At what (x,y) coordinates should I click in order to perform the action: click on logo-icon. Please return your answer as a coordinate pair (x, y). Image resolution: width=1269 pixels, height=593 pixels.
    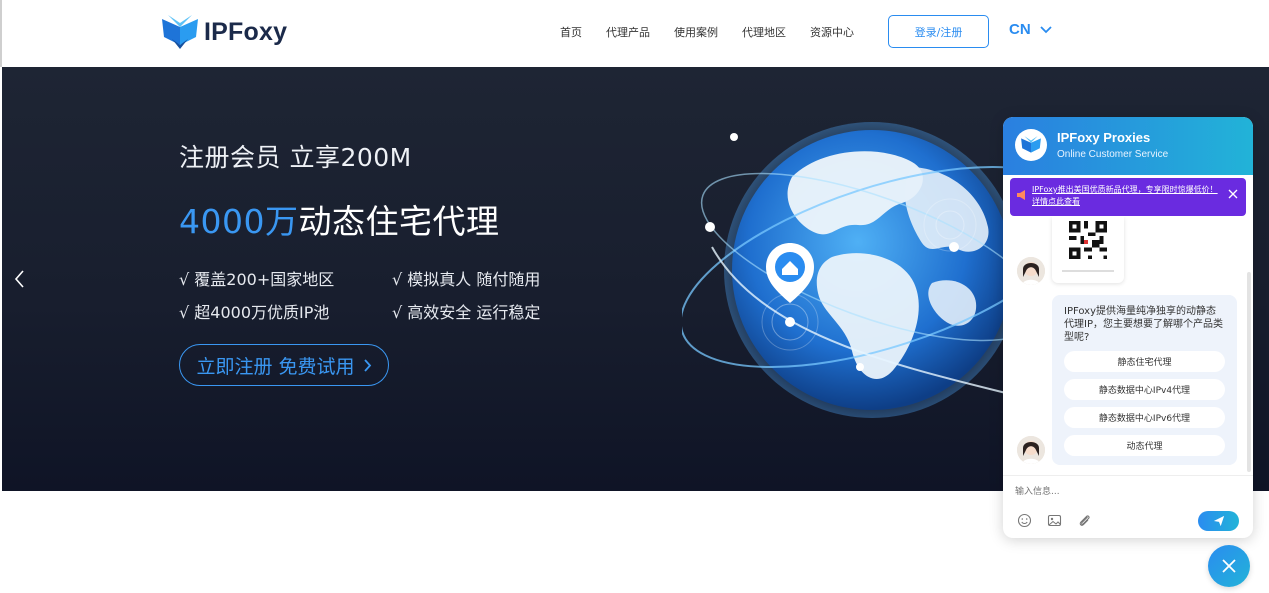
    Looking at the image, I should click on (180, 32).